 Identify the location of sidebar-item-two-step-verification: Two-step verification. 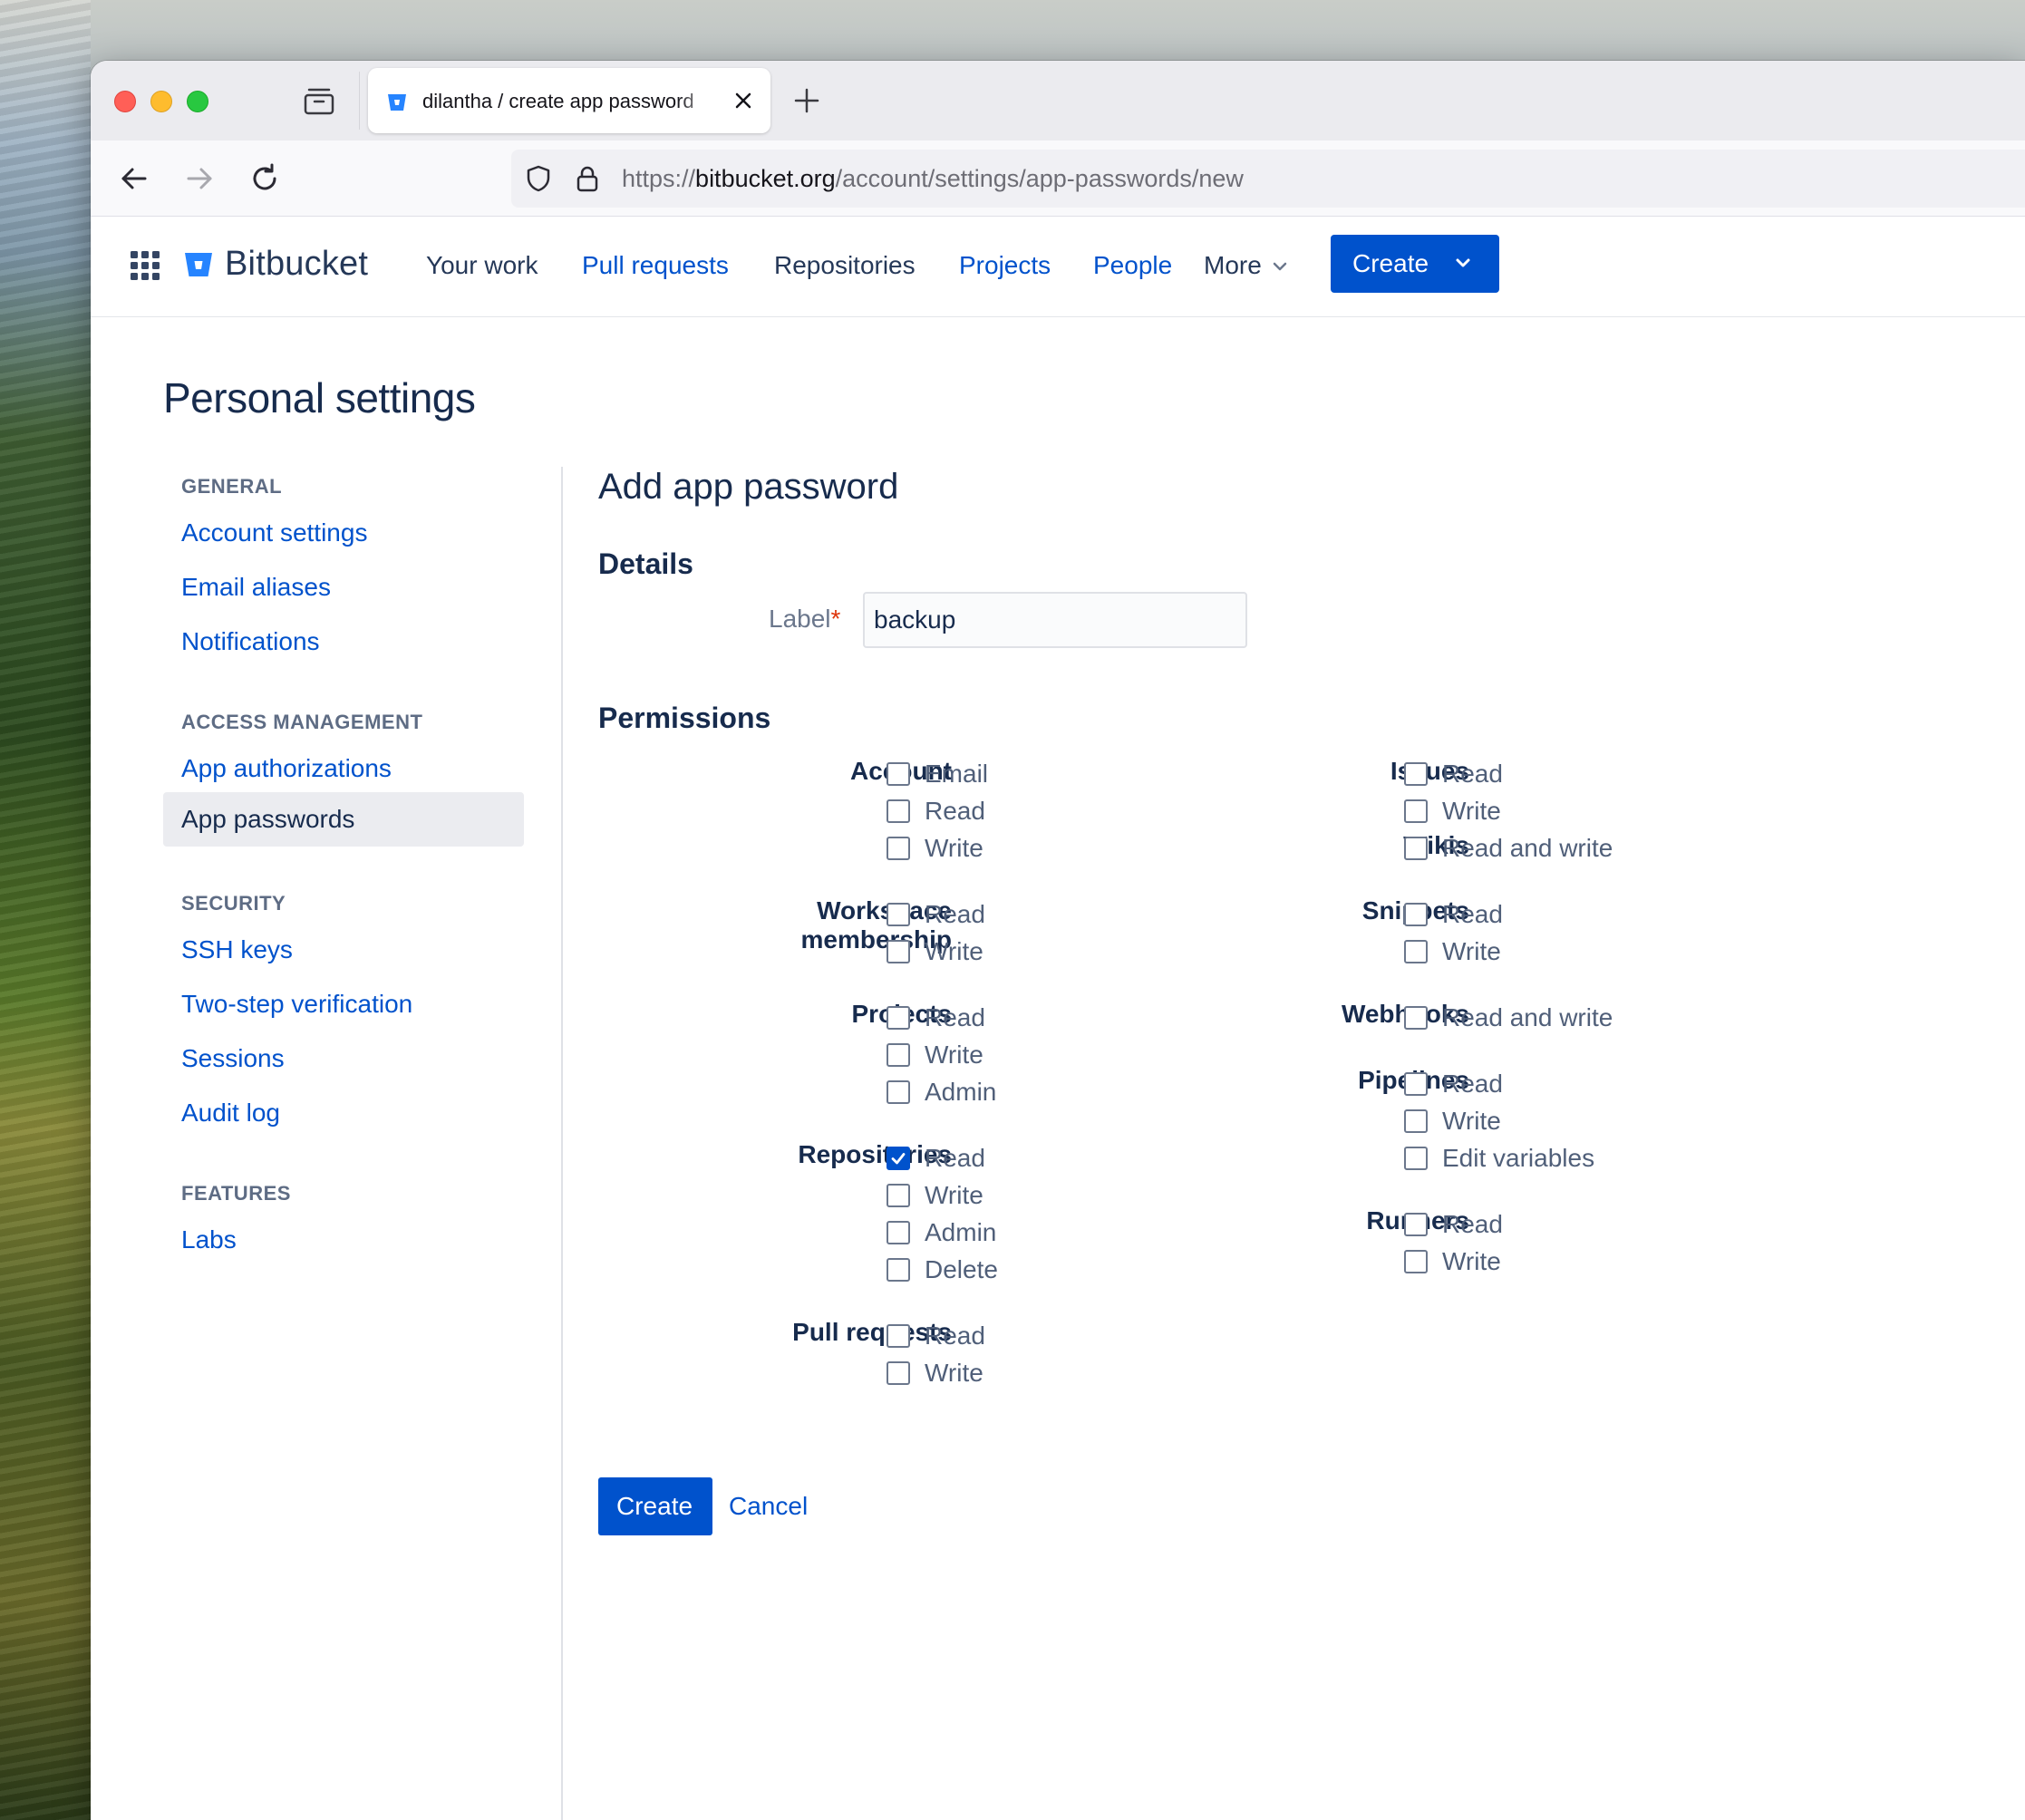
(296, 1004).